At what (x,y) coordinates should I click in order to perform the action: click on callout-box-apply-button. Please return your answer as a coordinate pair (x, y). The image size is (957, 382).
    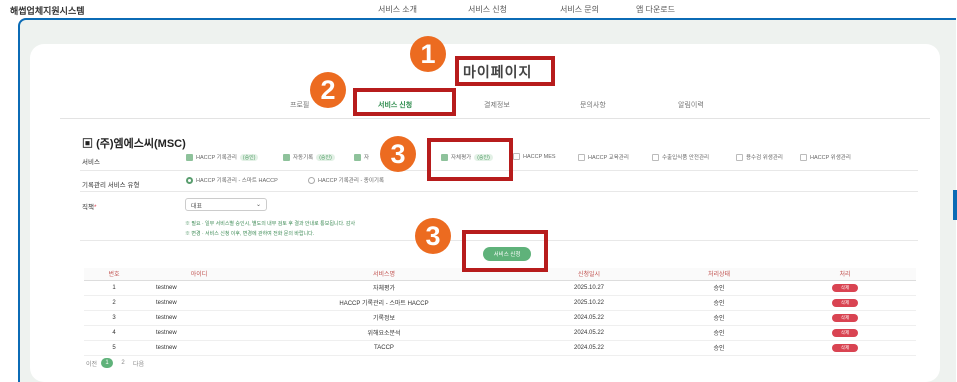
    Looking at the image, I should click on (505, 251).